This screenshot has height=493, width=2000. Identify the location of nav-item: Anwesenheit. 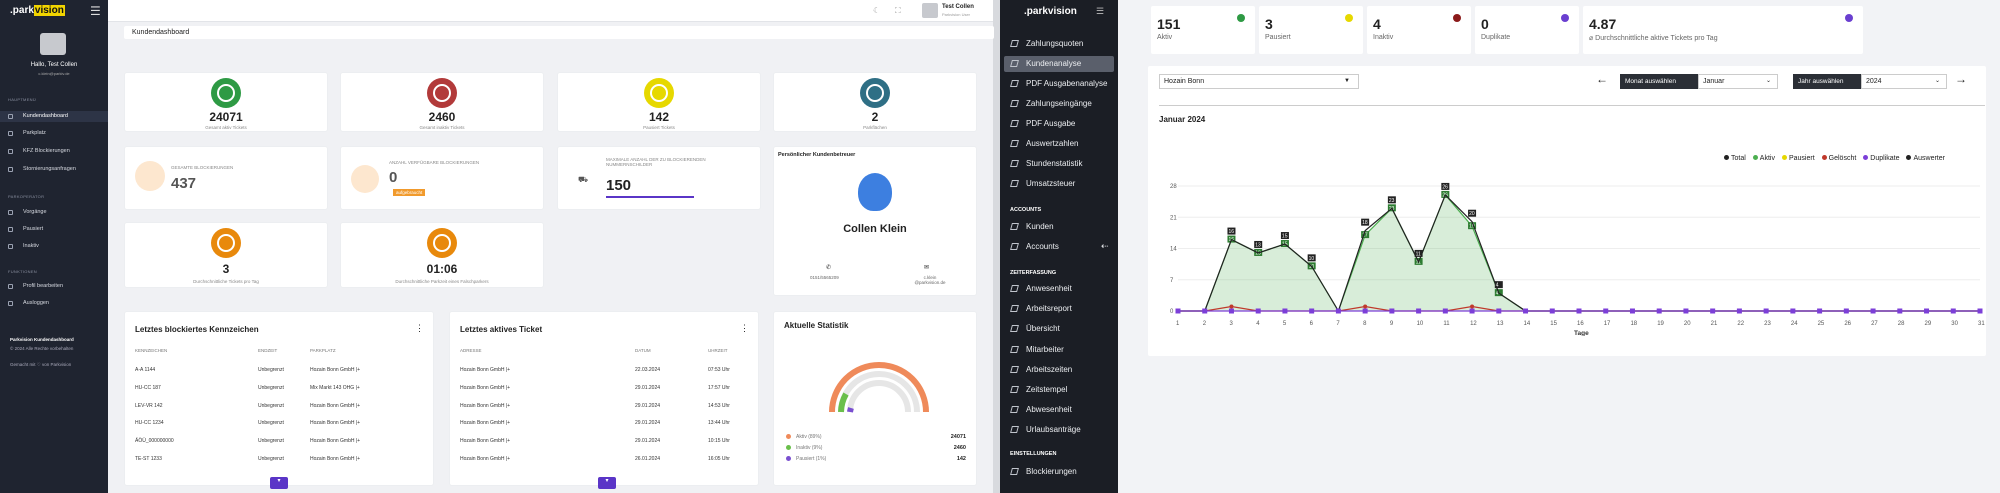
(1059, 289).